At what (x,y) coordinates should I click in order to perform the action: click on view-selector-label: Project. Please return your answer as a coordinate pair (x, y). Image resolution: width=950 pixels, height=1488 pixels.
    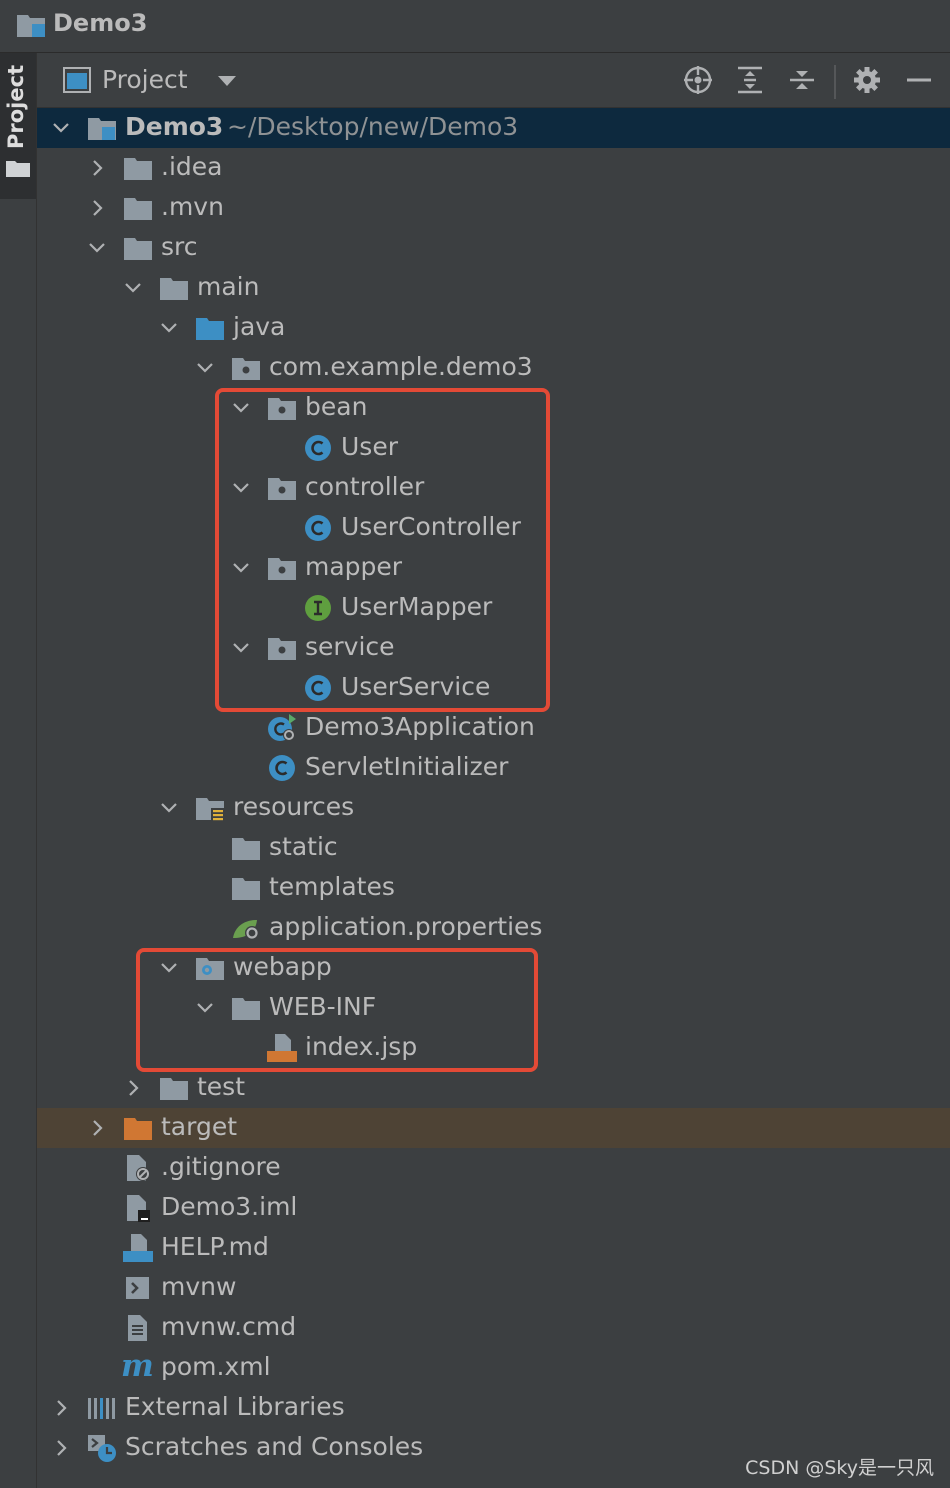
    Looking at the image, I should click on (145, 79).